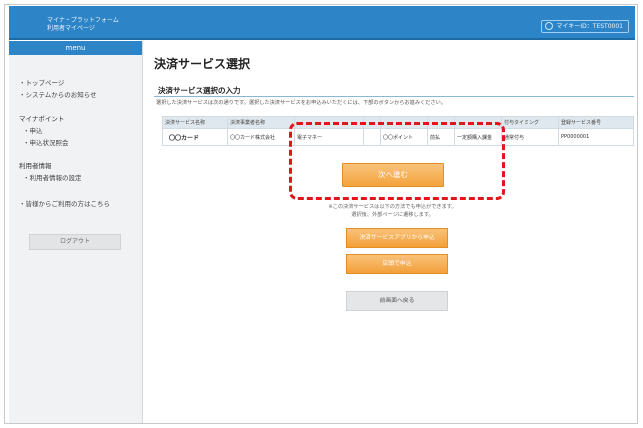  I want to click on user-id-label: マイキーID：TEST0001, so click(589, 26).